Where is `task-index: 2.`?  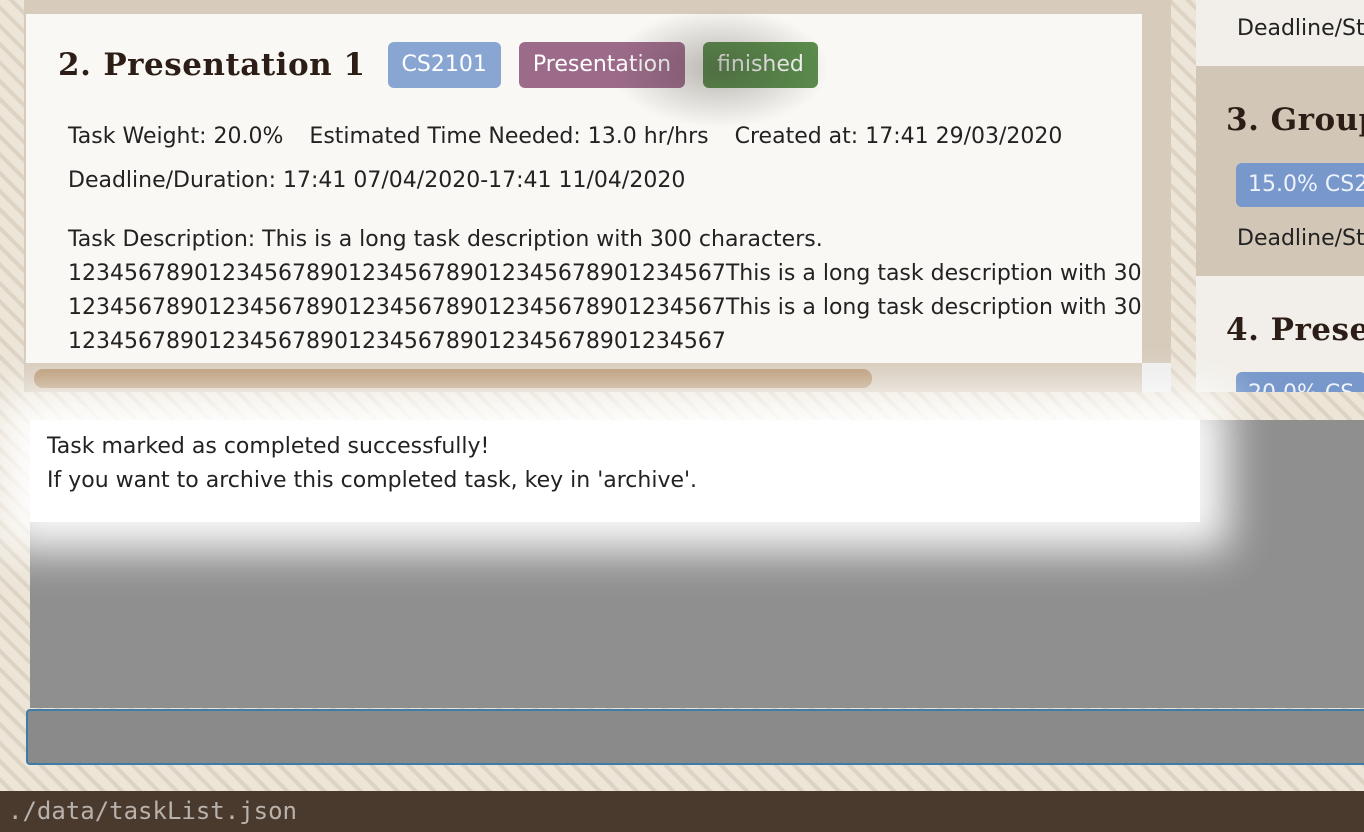 task-index: 2. is located at coordinates (75, 65).